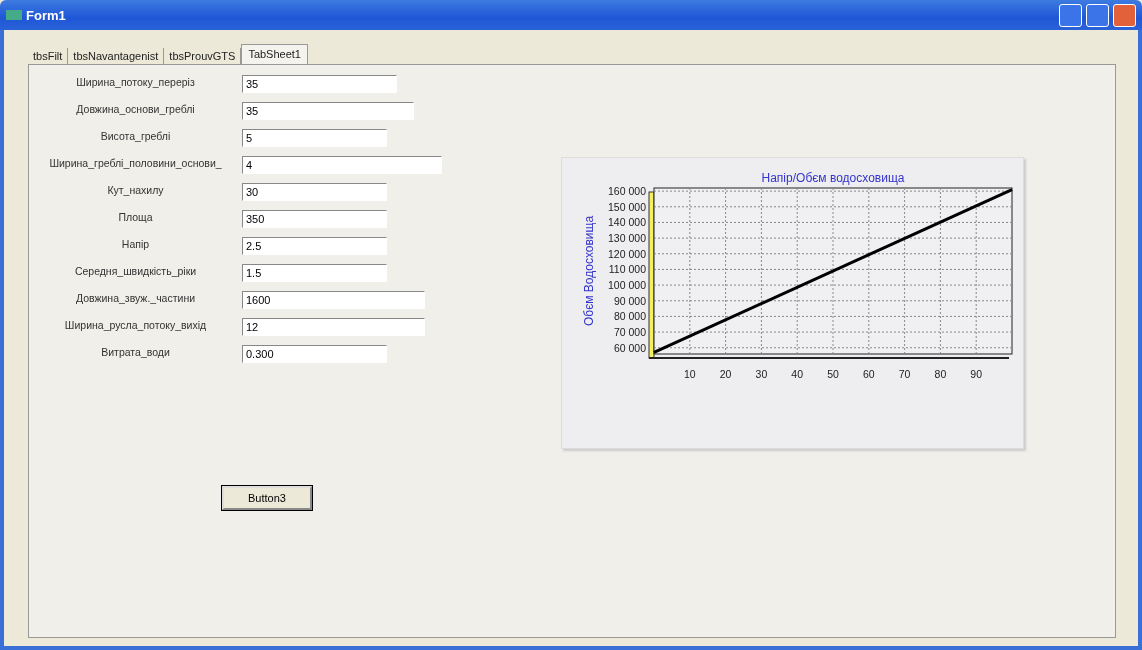 The width and height of the screenshot is (1142, 650). I want to click on tick-label: 40, so click(797, 374).